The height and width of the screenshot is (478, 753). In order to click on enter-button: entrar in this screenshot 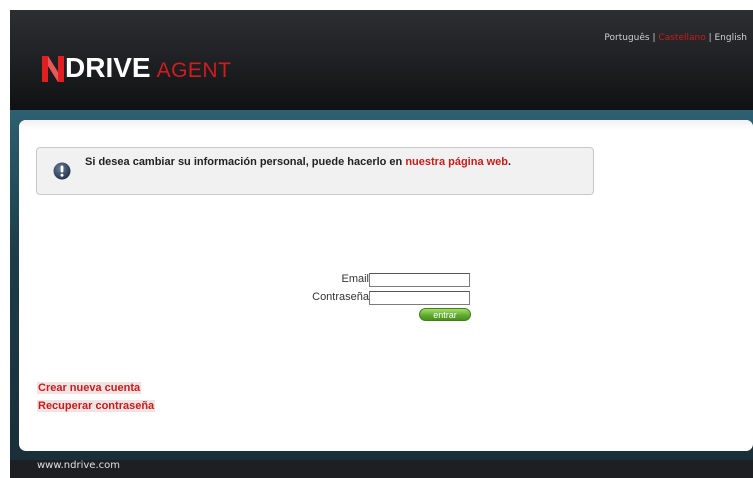, I will do `click(445, 314)`.